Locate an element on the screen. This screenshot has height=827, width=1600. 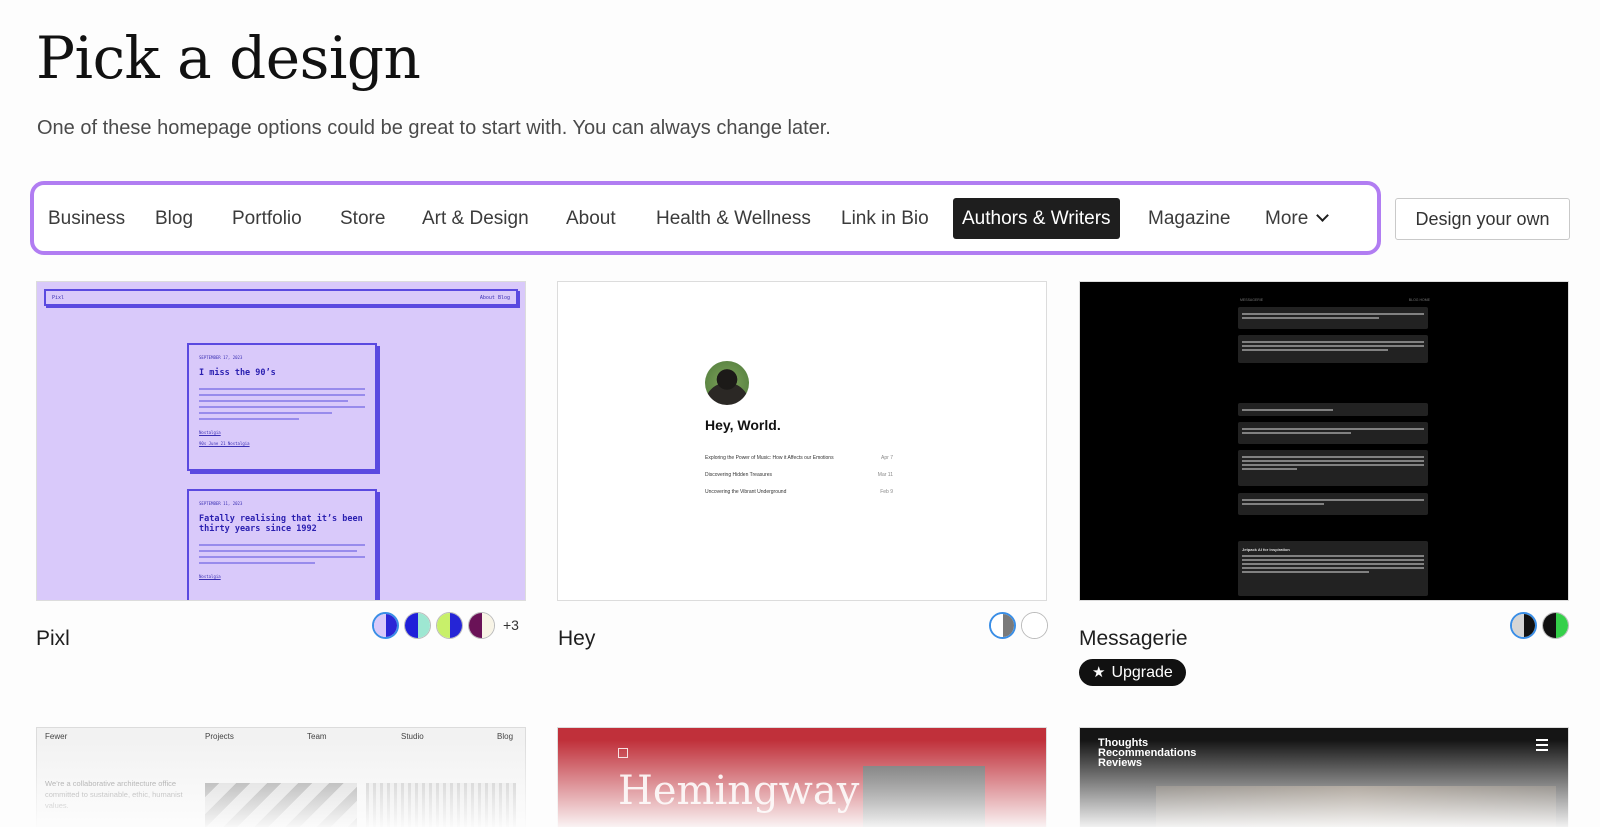
design-your-own-button: Design your own is located at coordinates (1482, 219).